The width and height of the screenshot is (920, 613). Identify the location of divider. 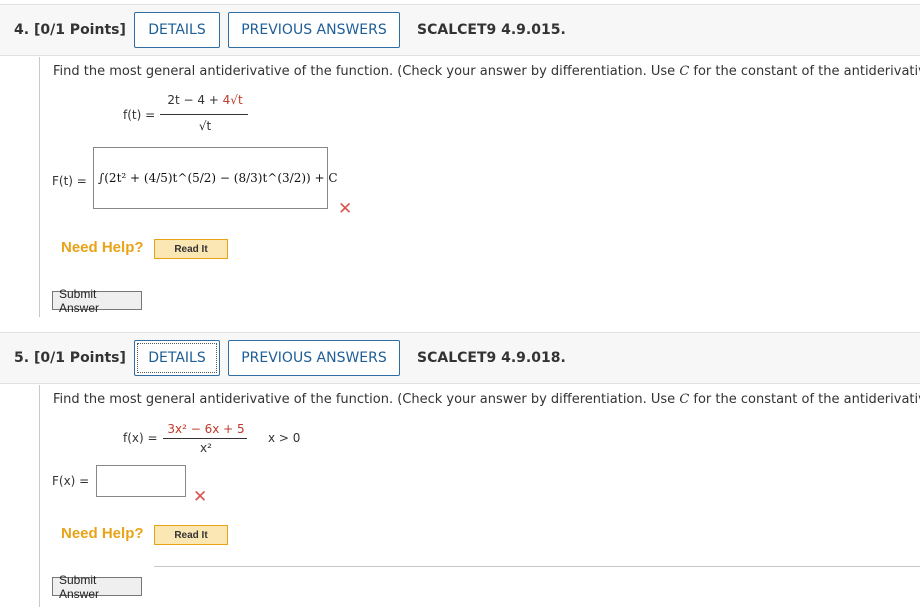
(537, 566).